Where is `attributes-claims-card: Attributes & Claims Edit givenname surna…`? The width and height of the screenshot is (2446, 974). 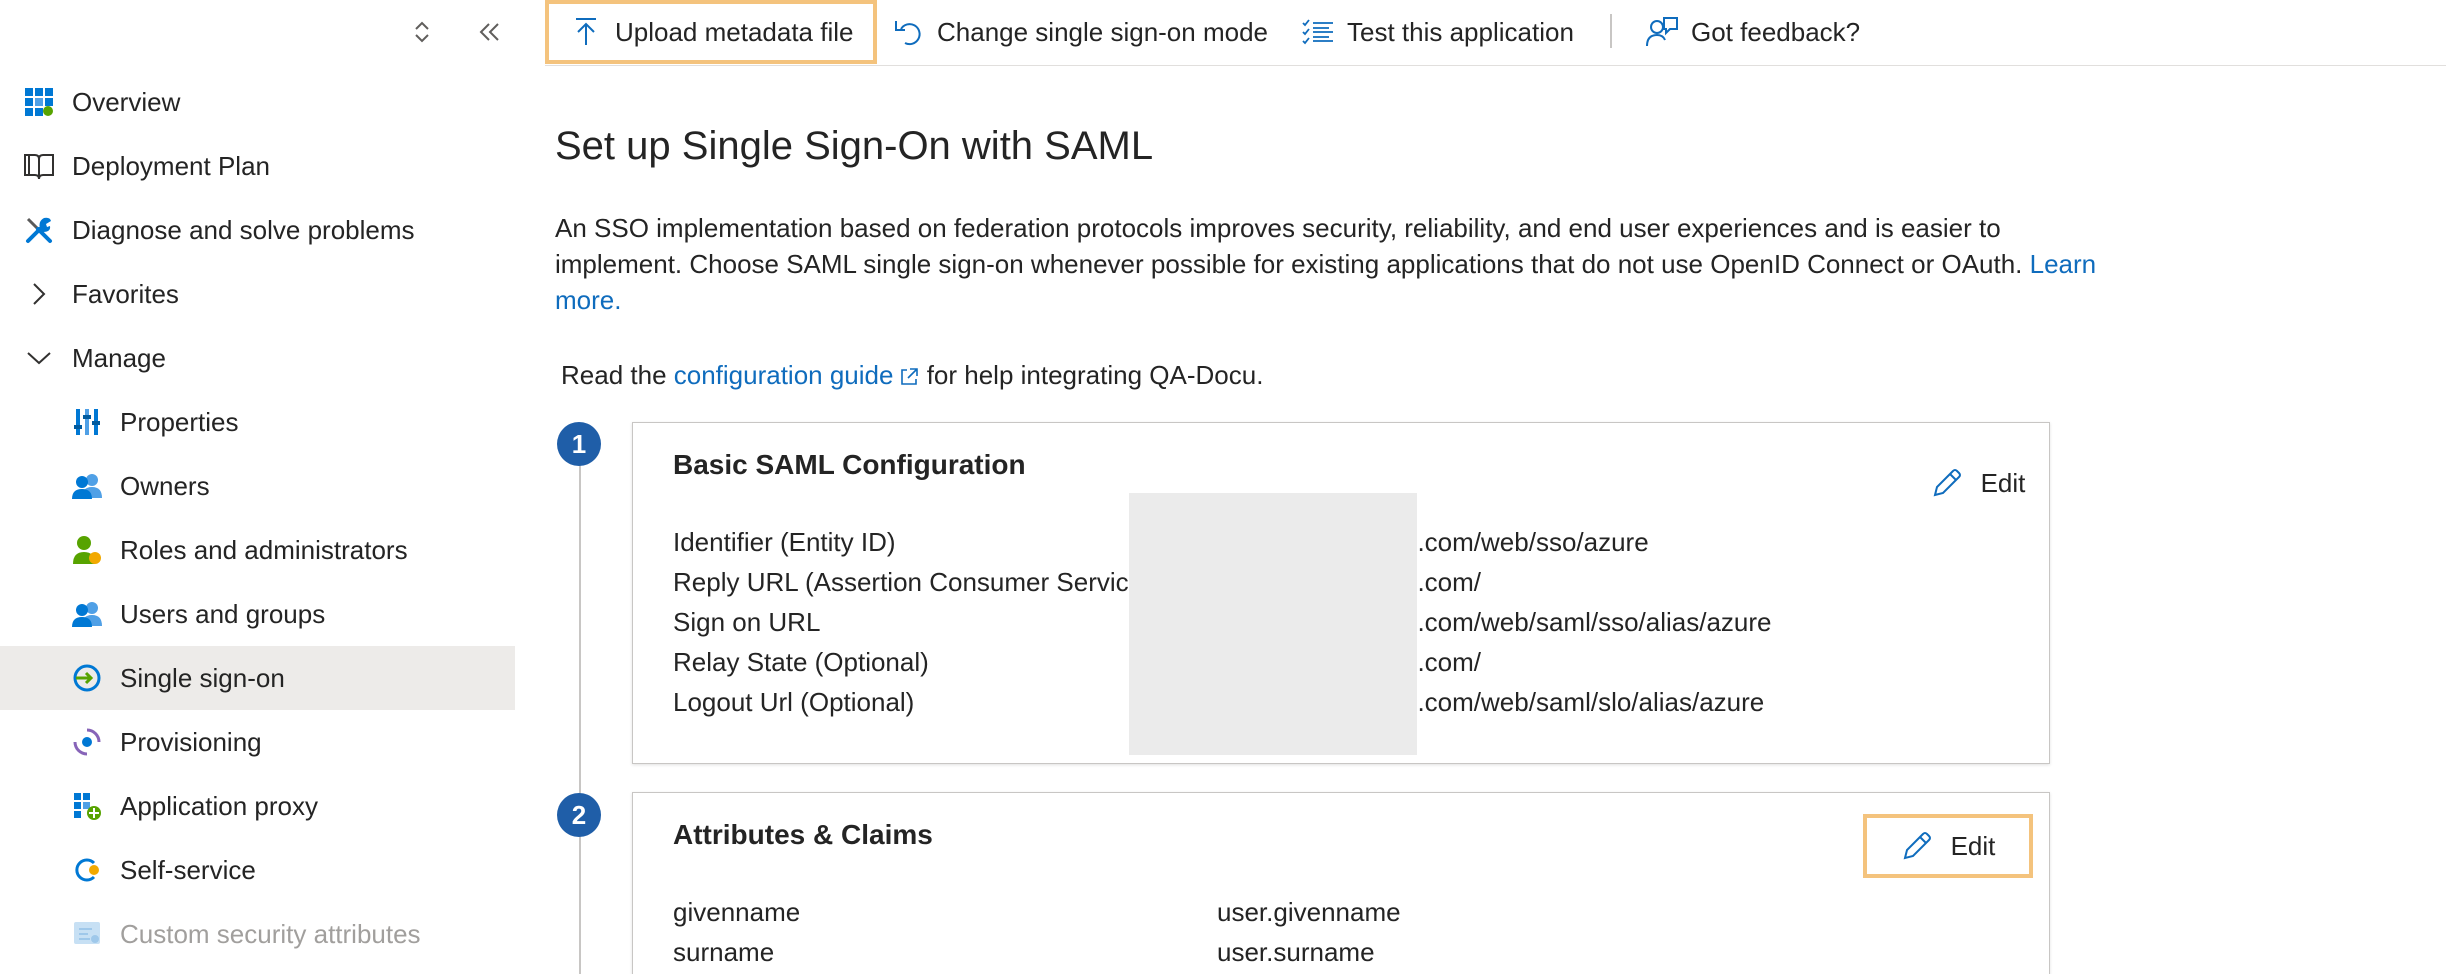
attributes-claims-card: Attributes & Claims Edit givenname surna… is located at coordinates (1341, 883).